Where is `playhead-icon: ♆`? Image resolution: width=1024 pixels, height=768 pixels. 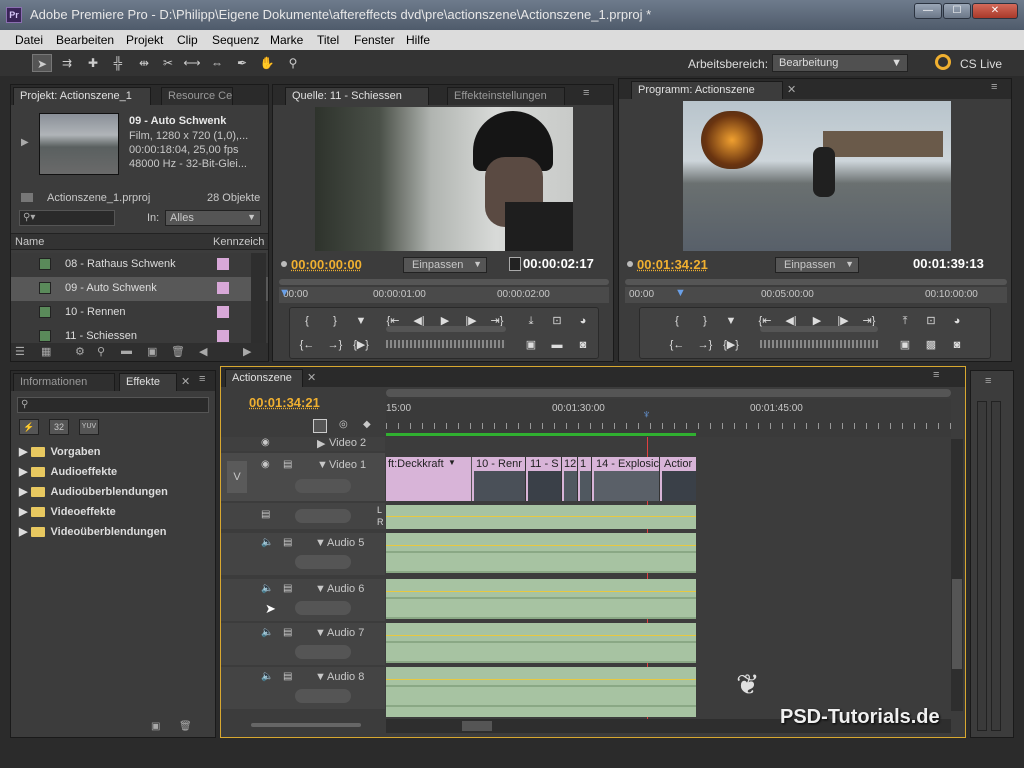
playhead-icon: ♆ is located at coordinates (646, 414).